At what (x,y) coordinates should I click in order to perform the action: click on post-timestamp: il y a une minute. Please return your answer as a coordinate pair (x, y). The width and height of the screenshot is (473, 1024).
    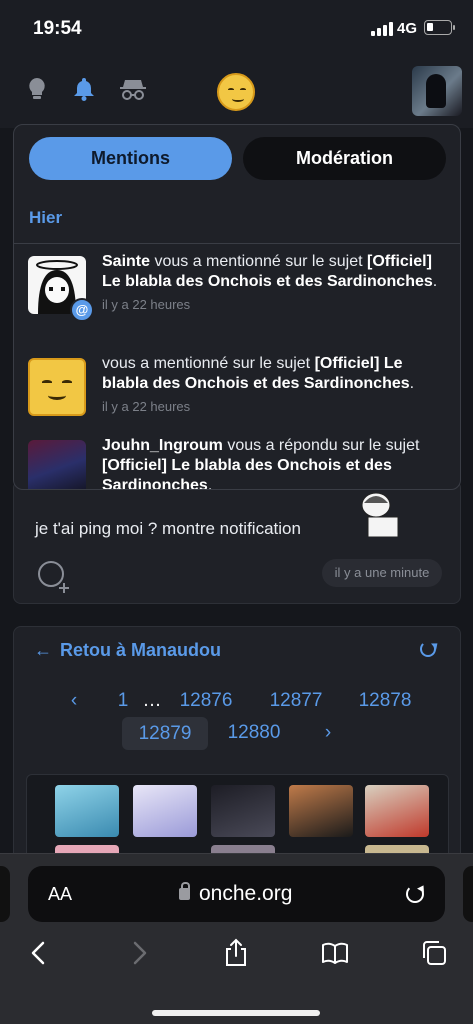
    Looking at the image, I should click on (382, 573).